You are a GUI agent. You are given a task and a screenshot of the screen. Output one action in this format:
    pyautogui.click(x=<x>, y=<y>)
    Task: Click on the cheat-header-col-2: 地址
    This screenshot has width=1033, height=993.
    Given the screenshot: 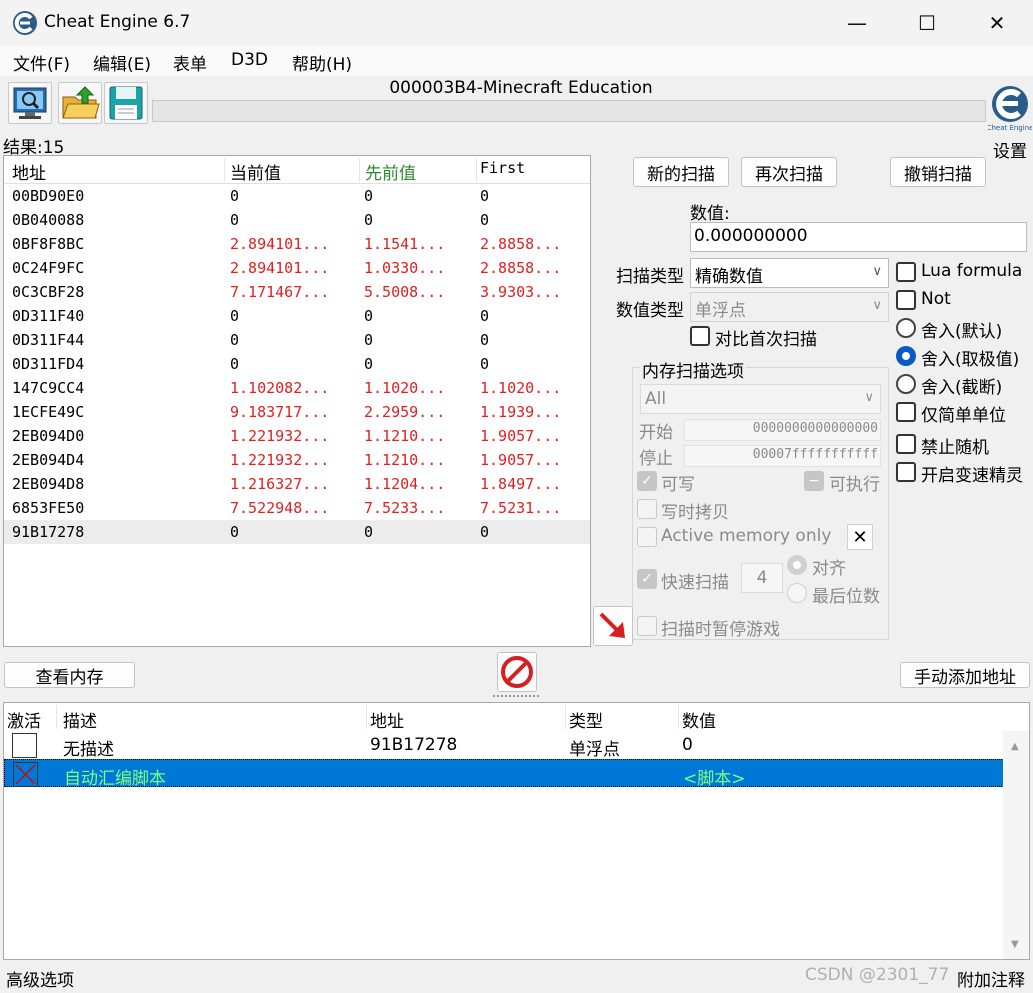 What is the action you would take?
    pyautogui.click(x=387, y=719)
    